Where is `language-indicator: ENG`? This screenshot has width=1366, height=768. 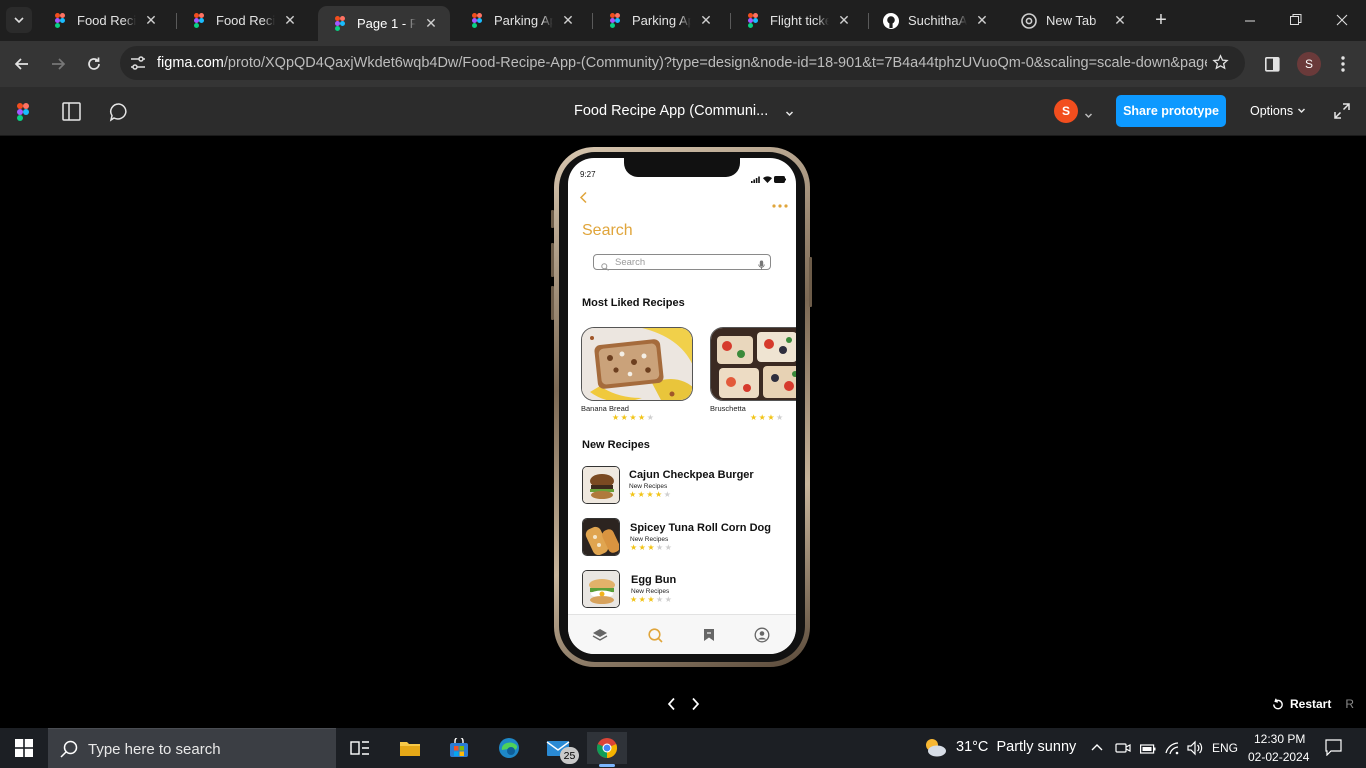 language-indicator: ENG is located at coordinates (1225, 748).